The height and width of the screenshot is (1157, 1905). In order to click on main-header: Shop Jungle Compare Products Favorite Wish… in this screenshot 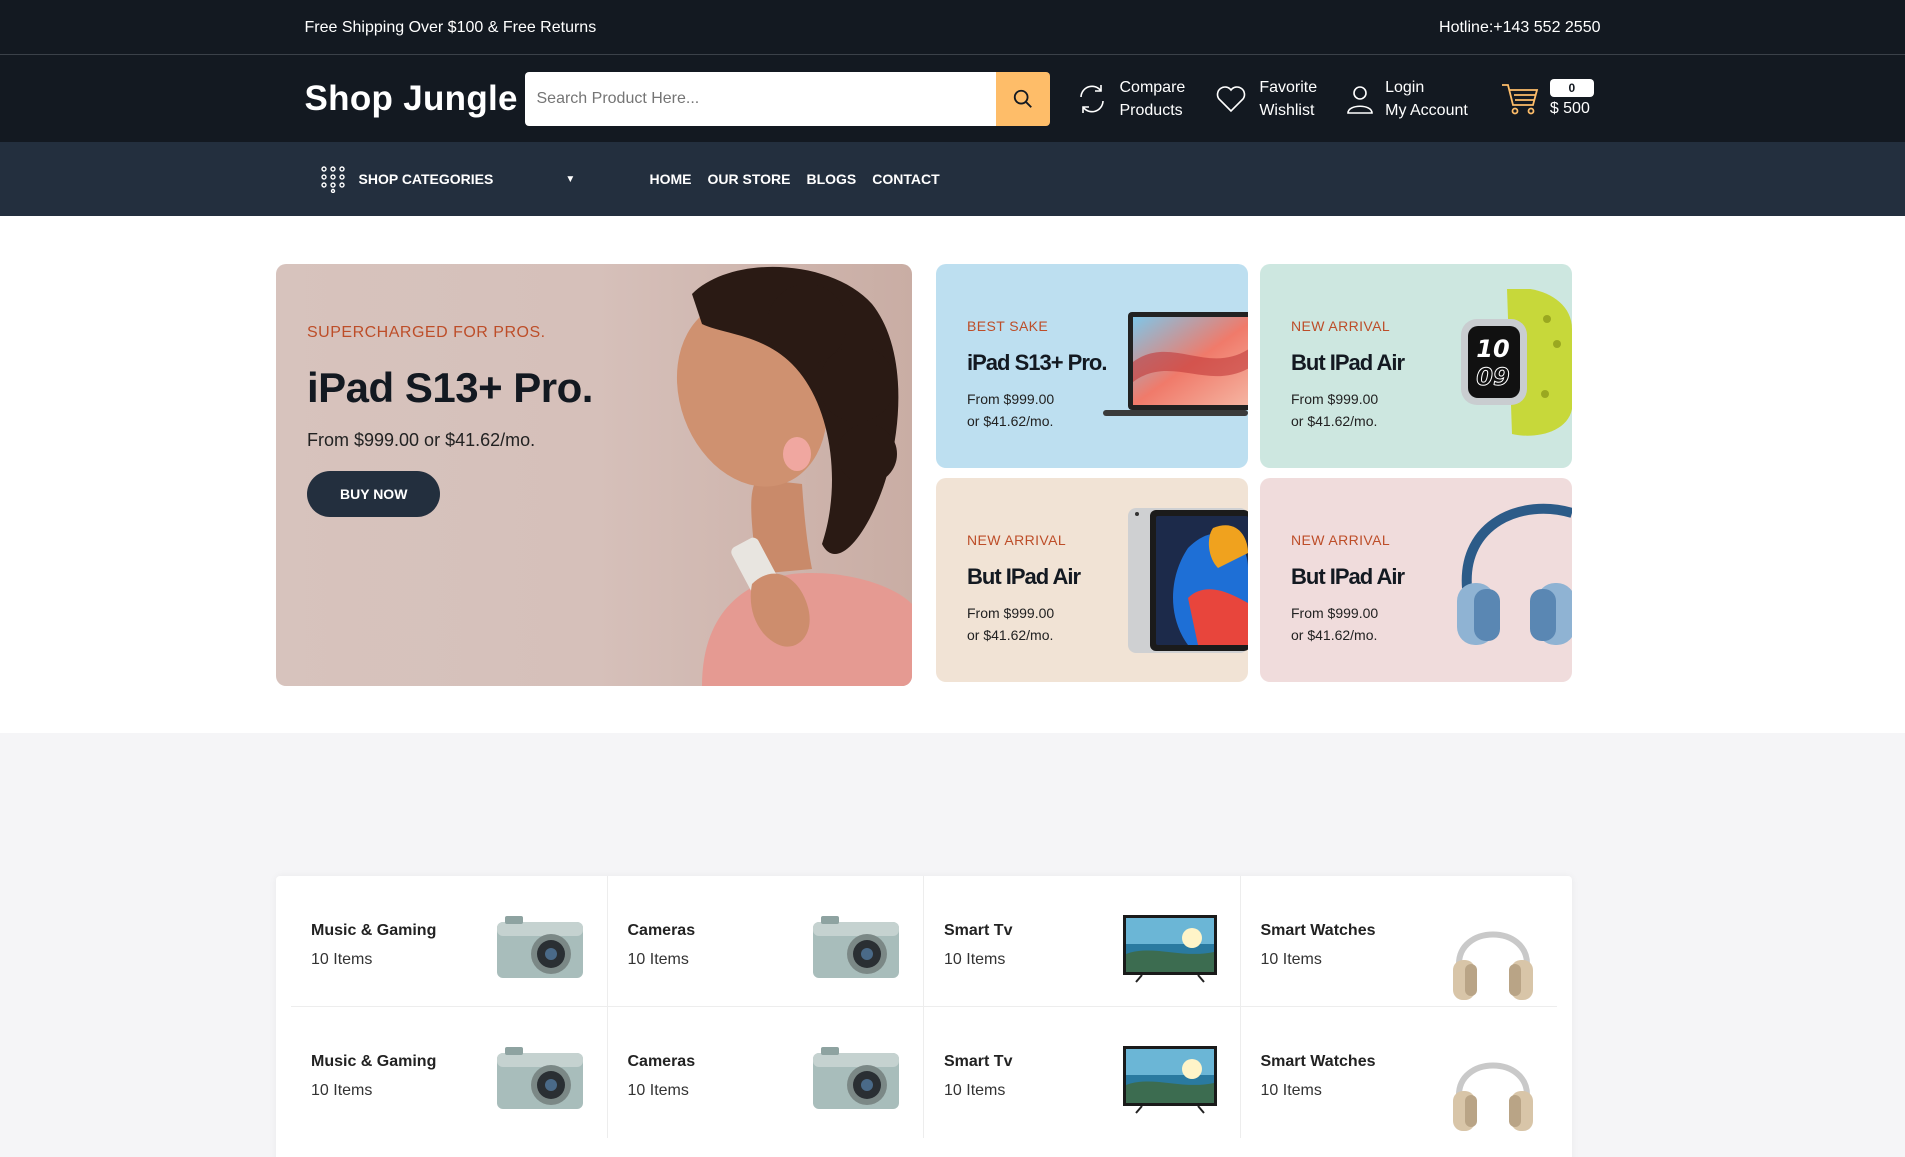, I will do `click(952, 98)`.